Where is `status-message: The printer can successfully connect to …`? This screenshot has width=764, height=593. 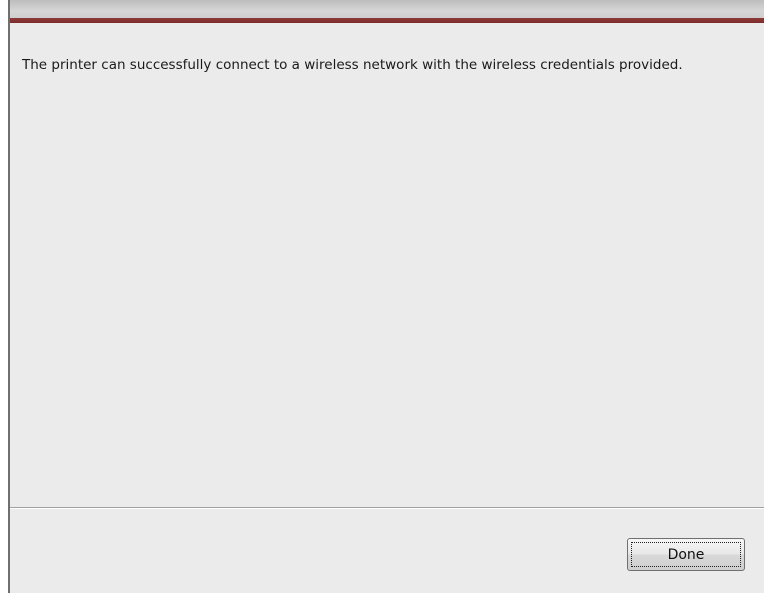 status-message: The printer can successfully connect to … is located at coordinates (352, 65).